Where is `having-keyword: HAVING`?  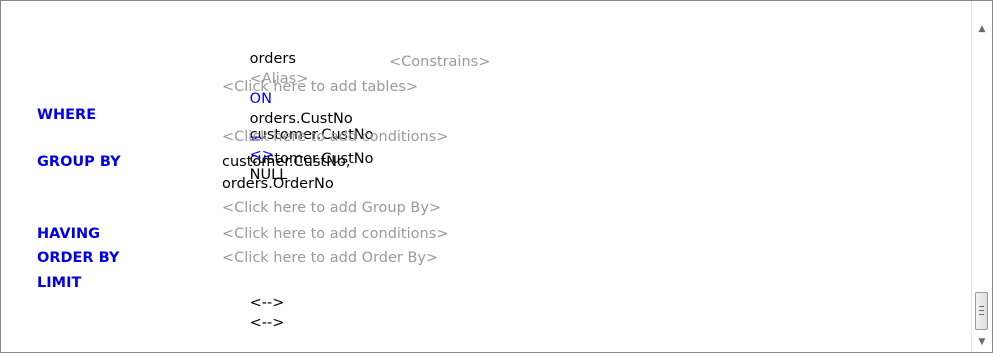 having-keyword: HAVING is located at coordinates (69, 234).